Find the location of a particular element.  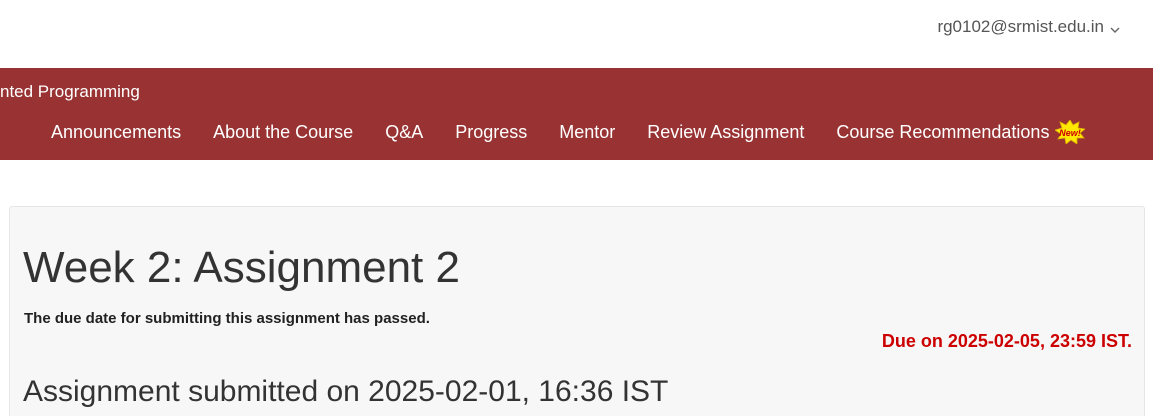

nav-course-recommendations: Course Recommendations New! is located at coordinates (960, 132).